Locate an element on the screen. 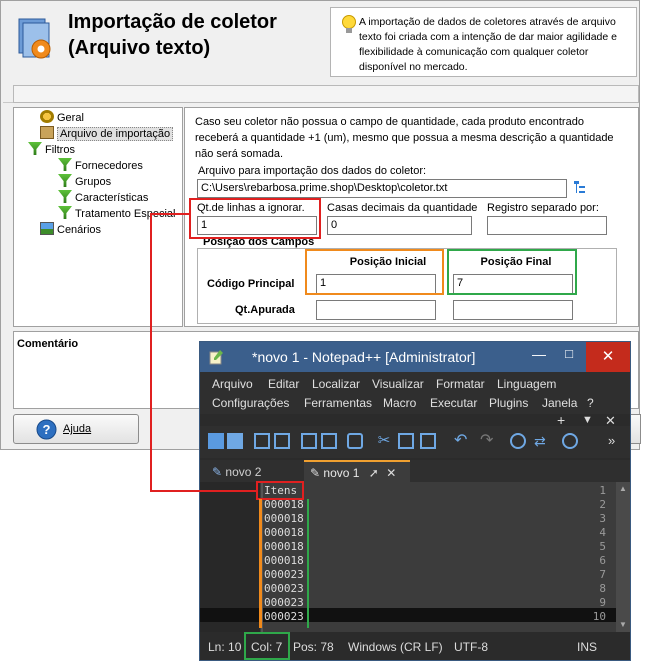 The width and height of the screenshot is (655, 666). minimize-button: — is located at coordinates (539, 357).